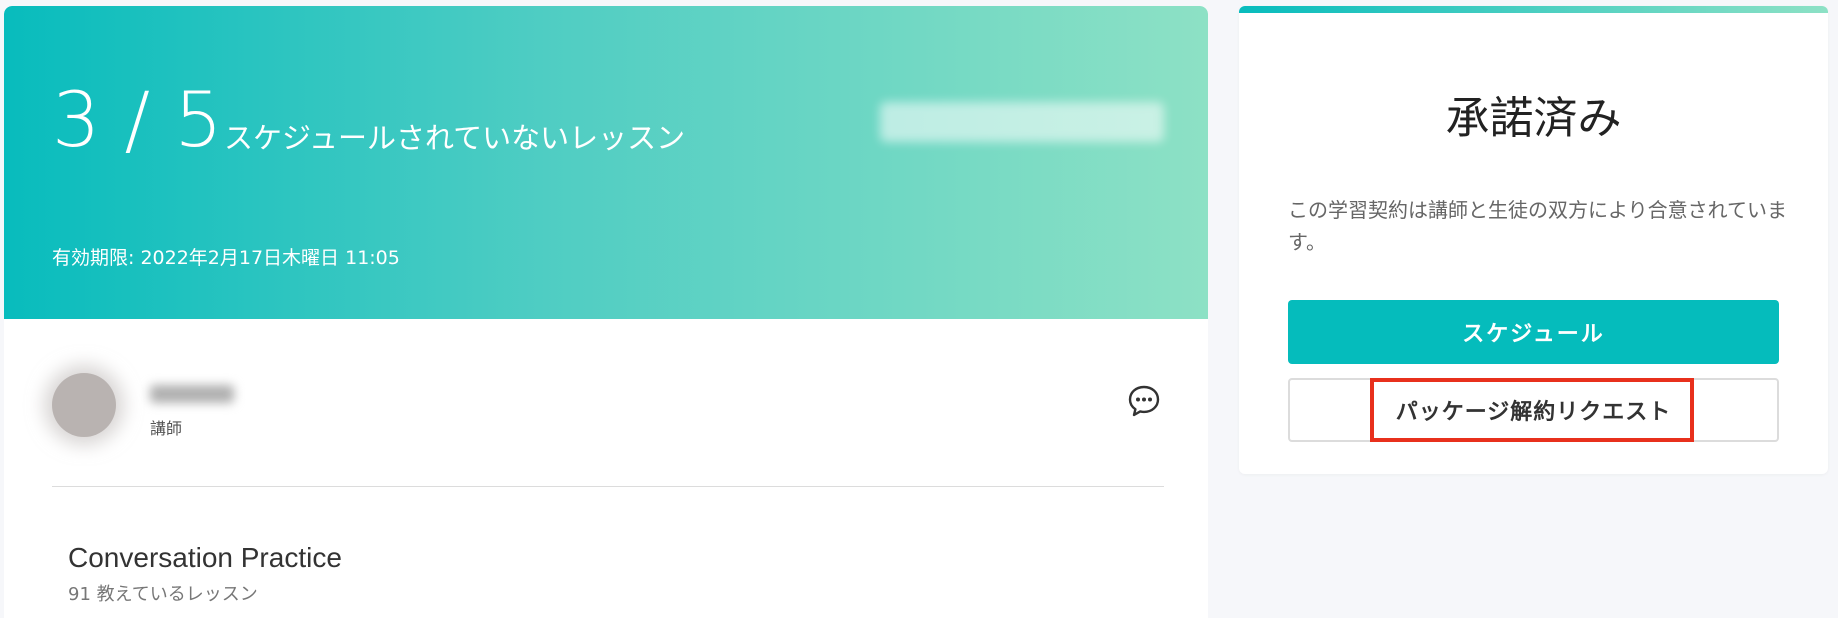 The image size is (1838, 618). What do you see at coordinates (455, 138) in the screenshot?
I see `lesson-count-label: スケジュールされていないレッスン` at bounding box center [455, 138].